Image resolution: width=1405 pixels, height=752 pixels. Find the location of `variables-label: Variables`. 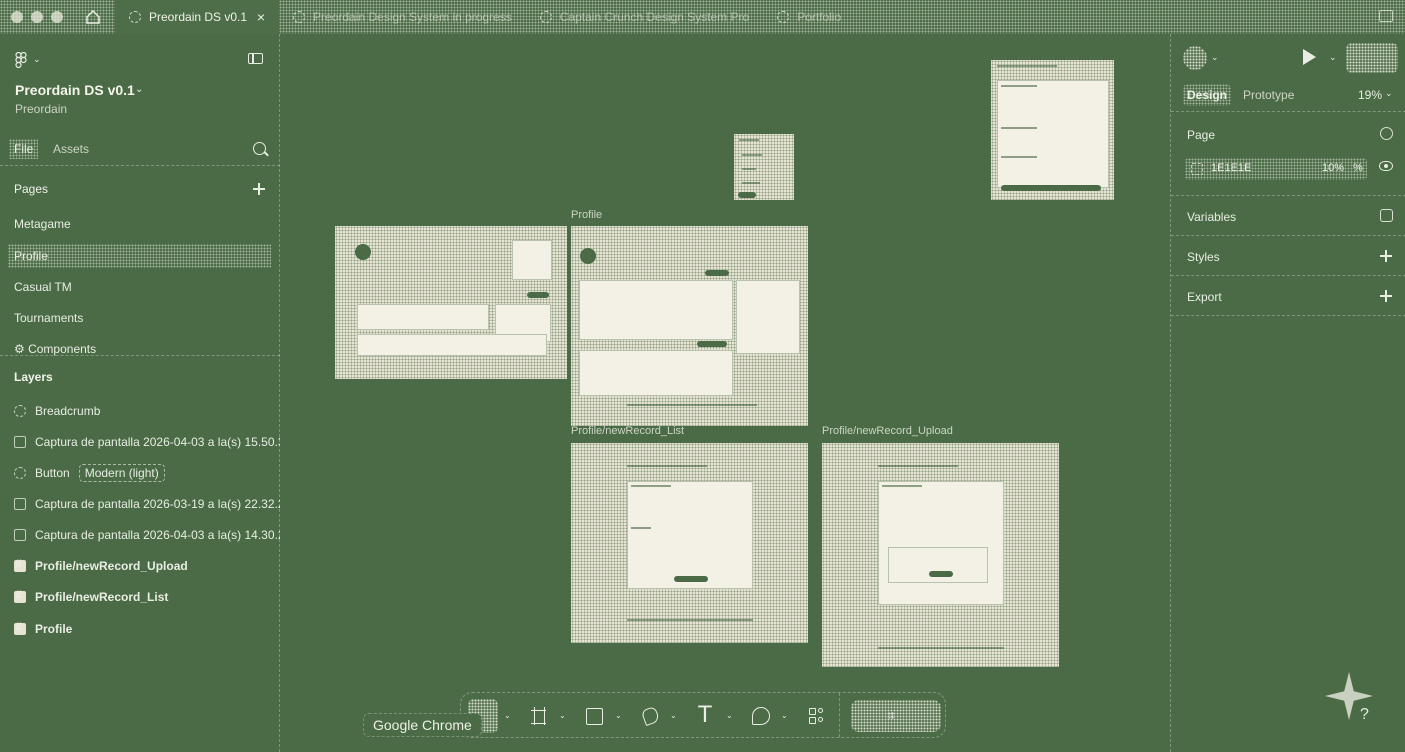

variables-label: Variables is located at coordinates (1211, 217).